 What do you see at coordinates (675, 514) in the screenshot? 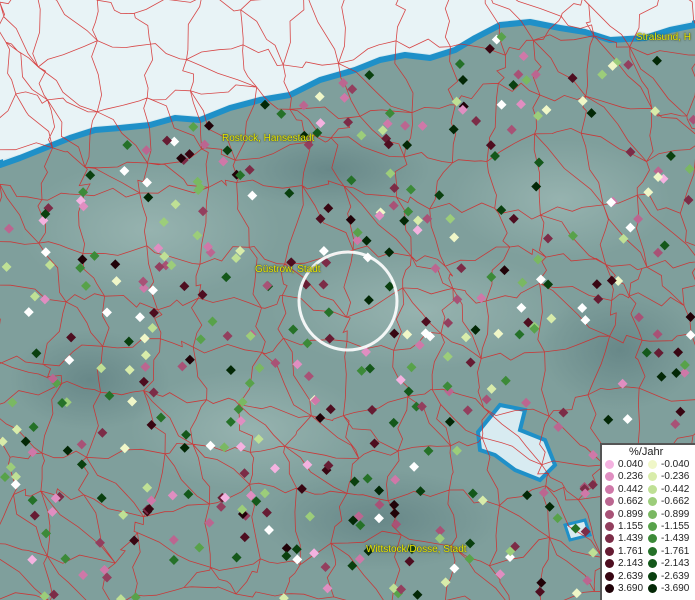
I see `legend-label: -0.899` at bounding box center [675, 514].